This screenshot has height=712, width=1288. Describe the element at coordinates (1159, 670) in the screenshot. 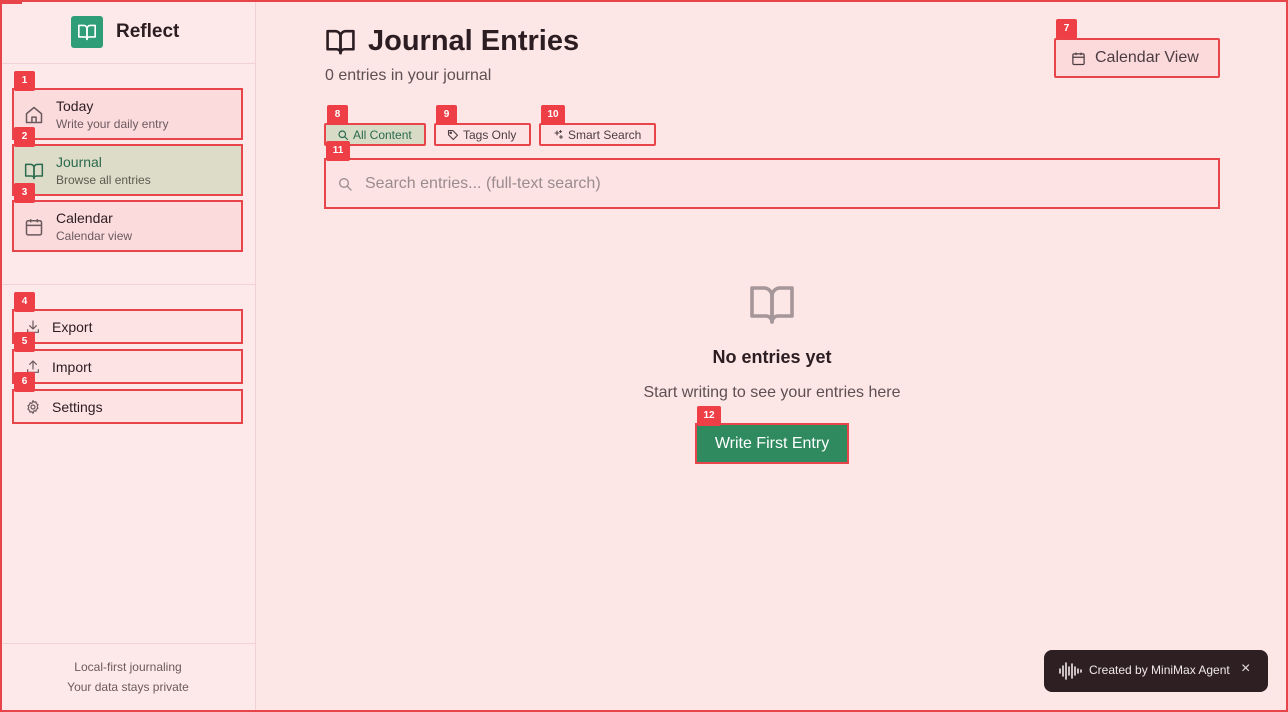

I see `toast-label: Created by MiniMax Agent` at that location.